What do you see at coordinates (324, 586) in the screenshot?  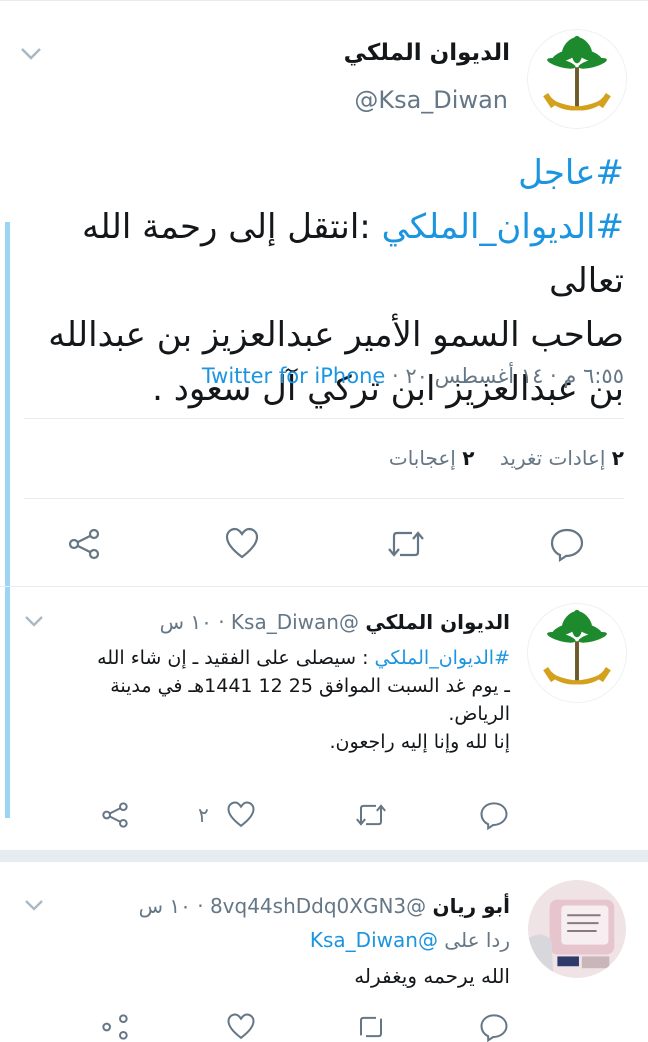 I see `main-tweet-bottom-divider` at bounding box center [324, 586].